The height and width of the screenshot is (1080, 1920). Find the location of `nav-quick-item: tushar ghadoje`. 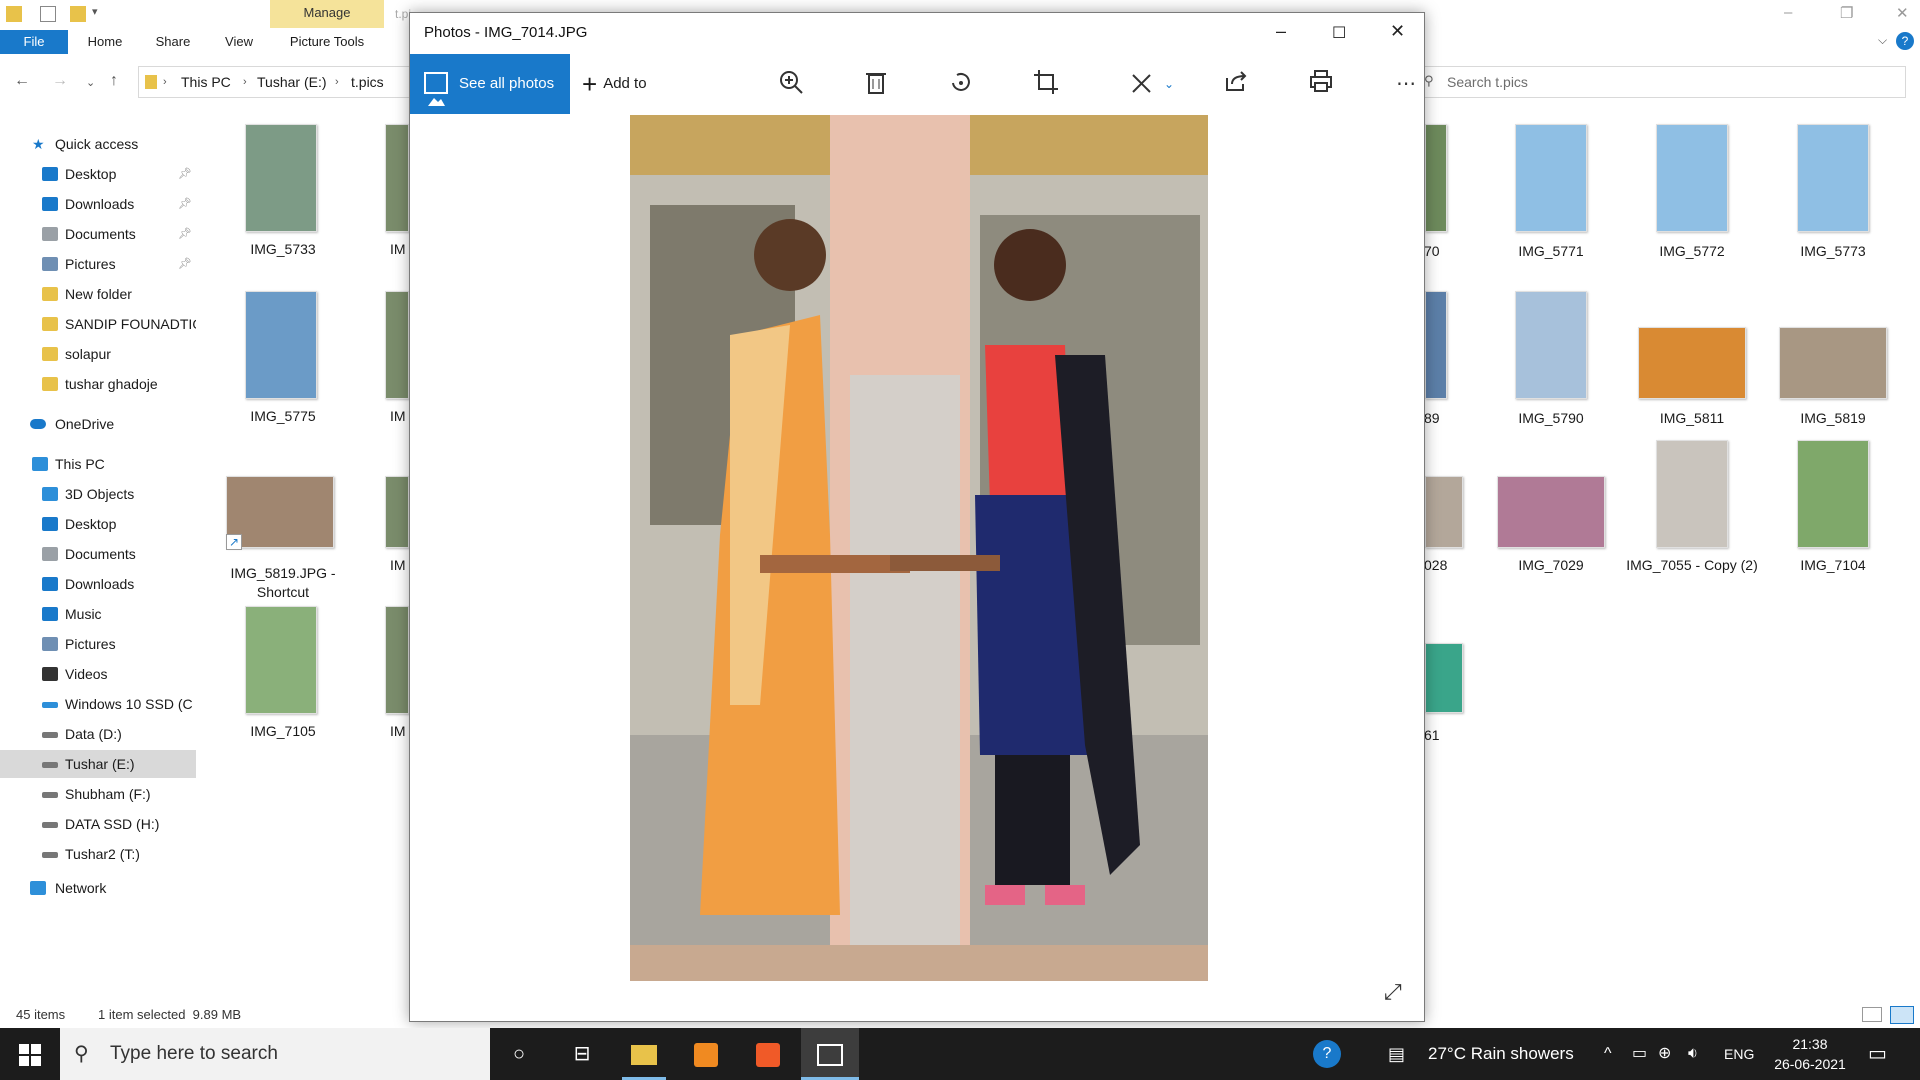

nav-quick-item: tushar ghadoje is located at coordinates (98, 384).